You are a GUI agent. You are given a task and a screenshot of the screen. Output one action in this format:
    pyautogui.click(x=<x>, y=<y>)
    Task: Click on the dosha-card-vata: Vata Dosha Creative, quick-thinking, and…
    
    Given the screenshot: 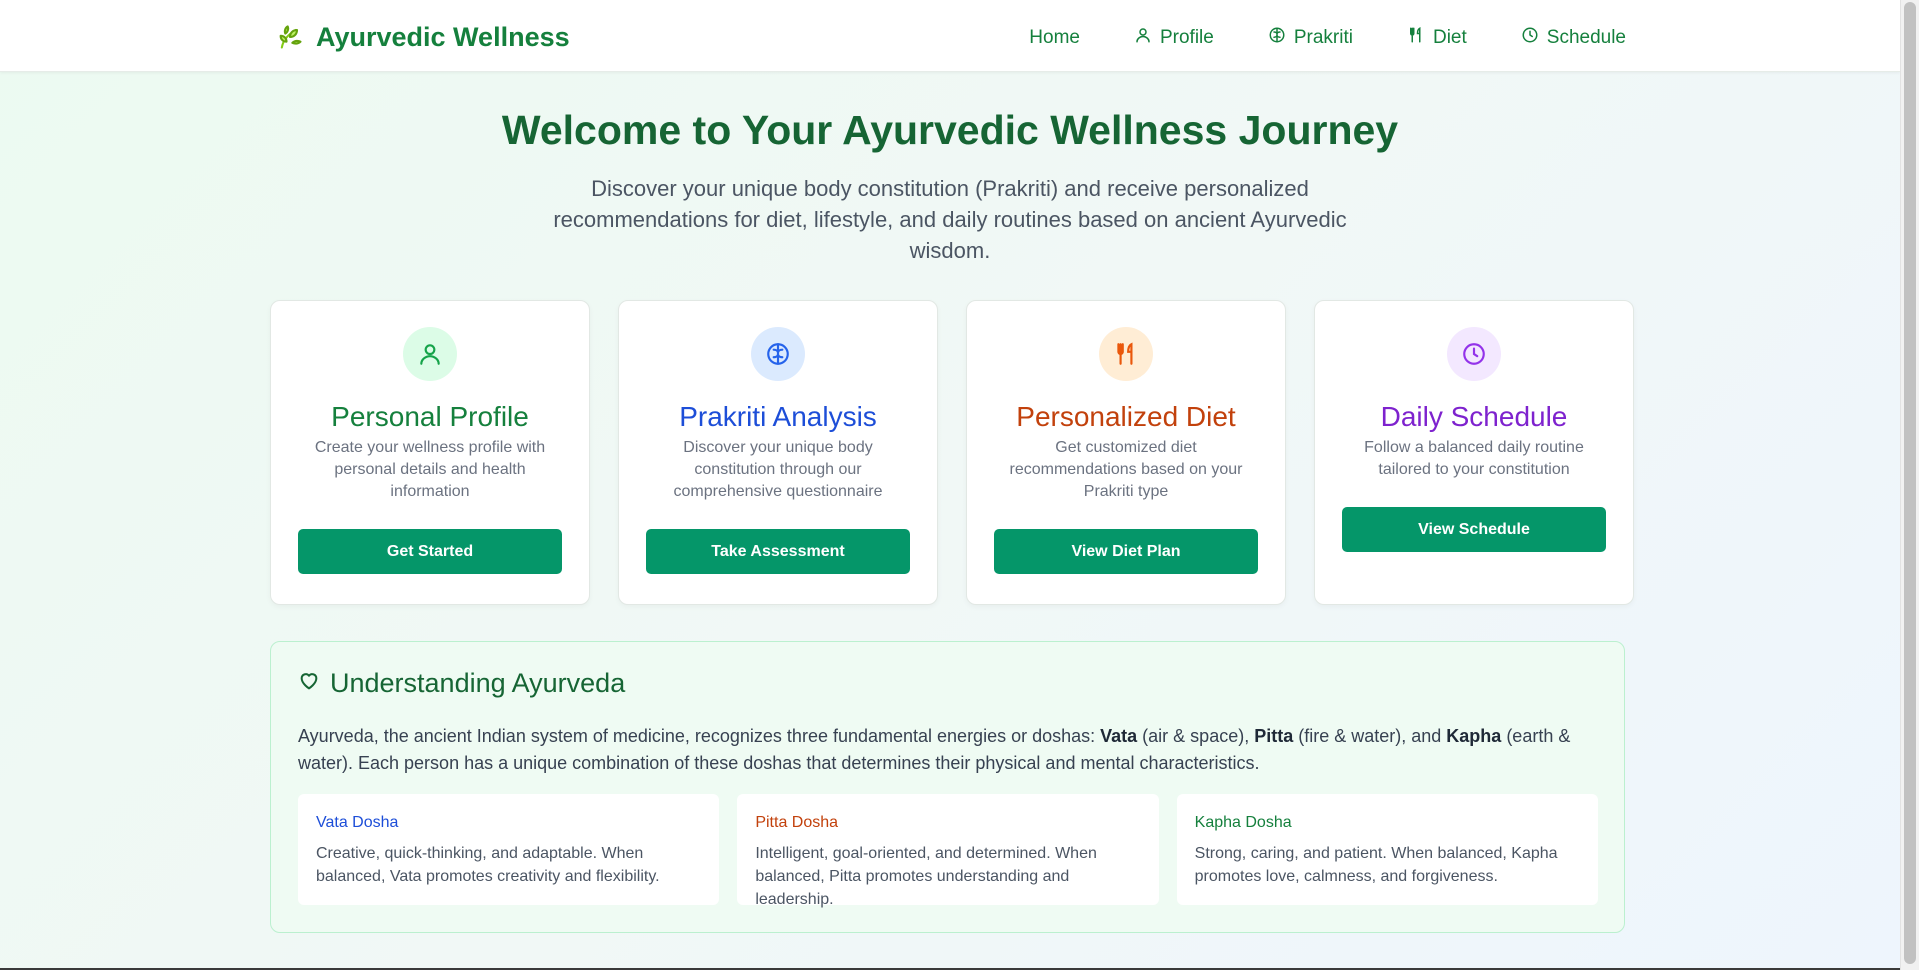 What is the action you would take?
    pyautogui.click(x=509, y=849)
    